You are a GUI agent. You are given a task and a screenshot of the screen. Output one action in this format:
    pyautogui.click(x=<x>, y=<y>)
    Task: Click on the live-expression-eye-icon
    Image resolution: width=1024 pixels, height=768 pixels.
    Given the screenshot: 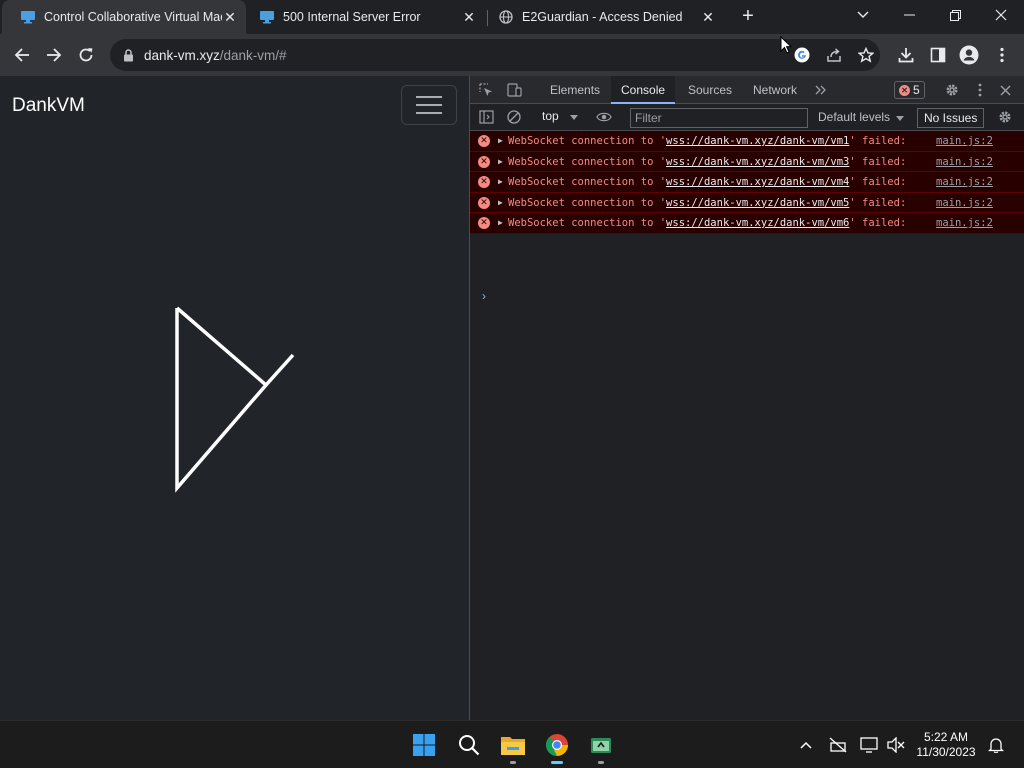 What is the action you would take?
    pyautogui.click(x=604, y=117)
    